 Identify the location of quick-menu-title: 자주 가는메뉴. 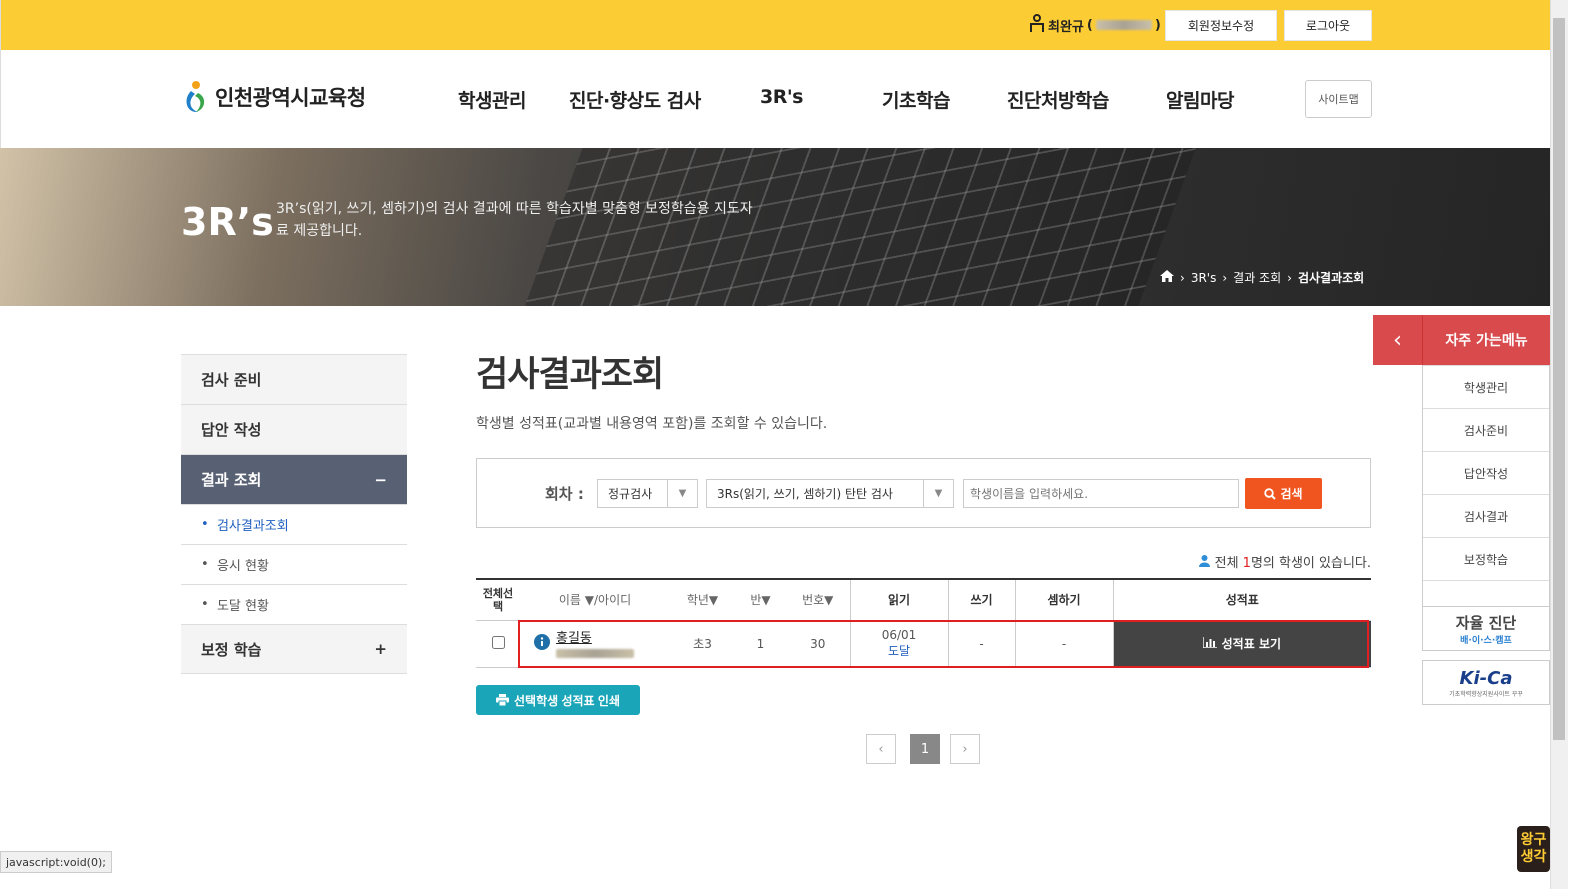
(1486, 340).